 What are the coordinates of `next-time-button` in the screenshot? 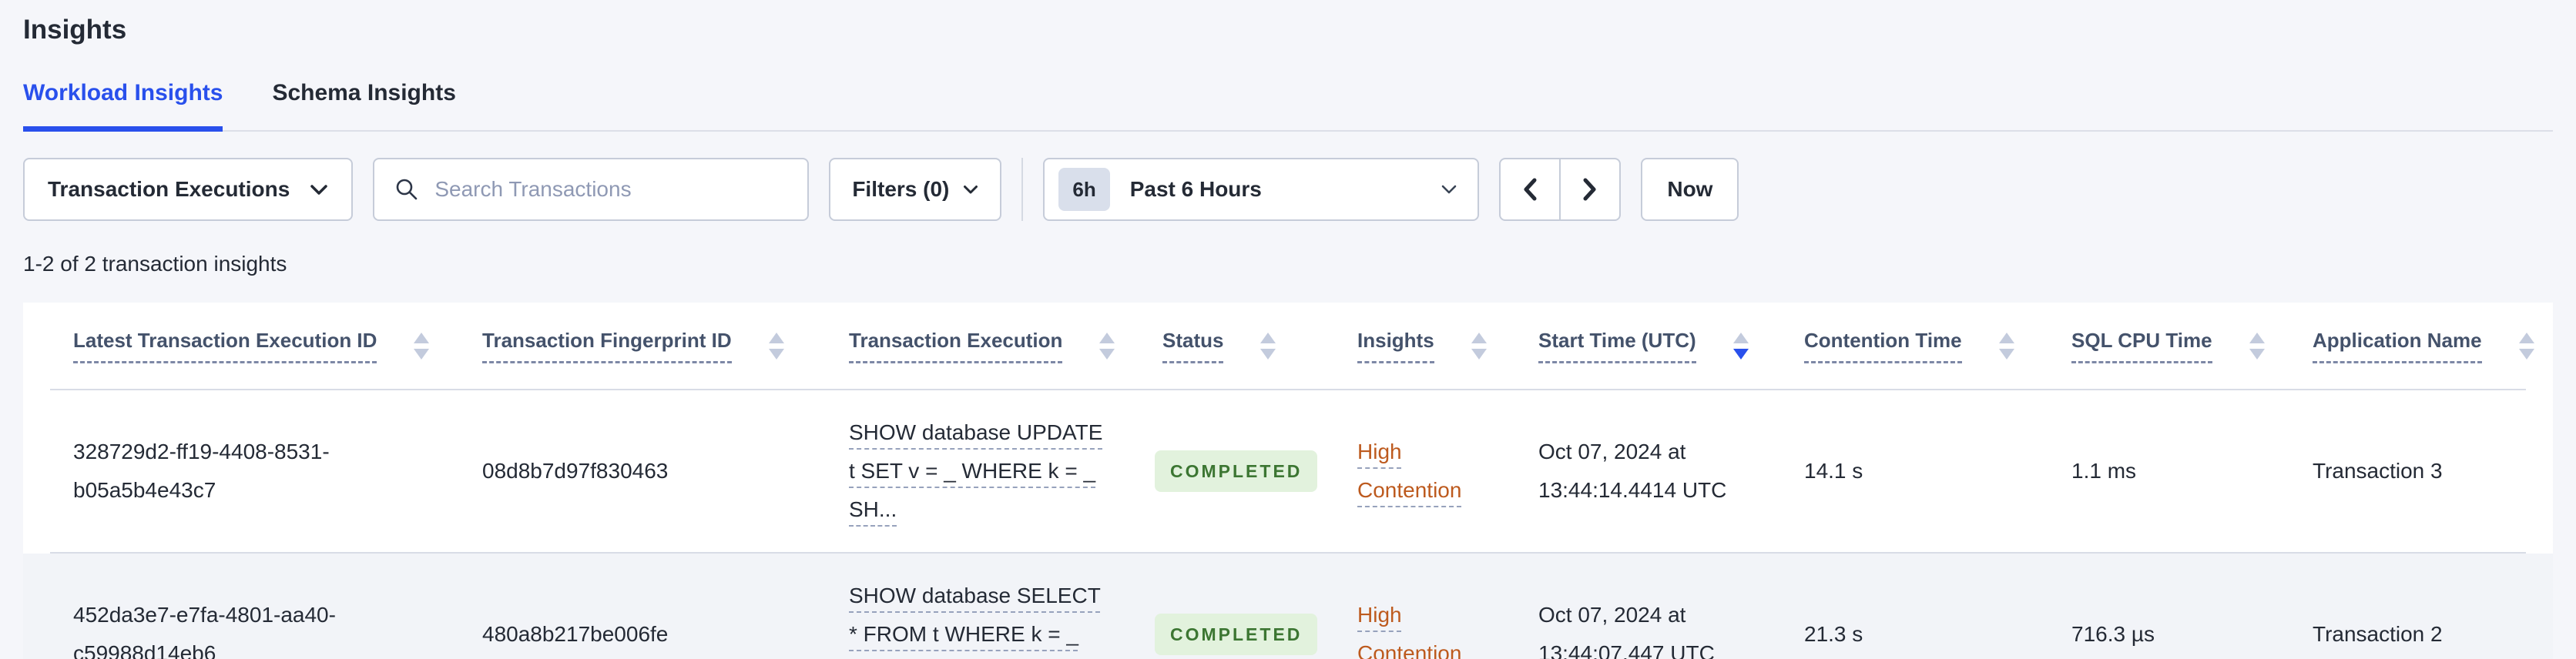 It's located at (1590, 189).